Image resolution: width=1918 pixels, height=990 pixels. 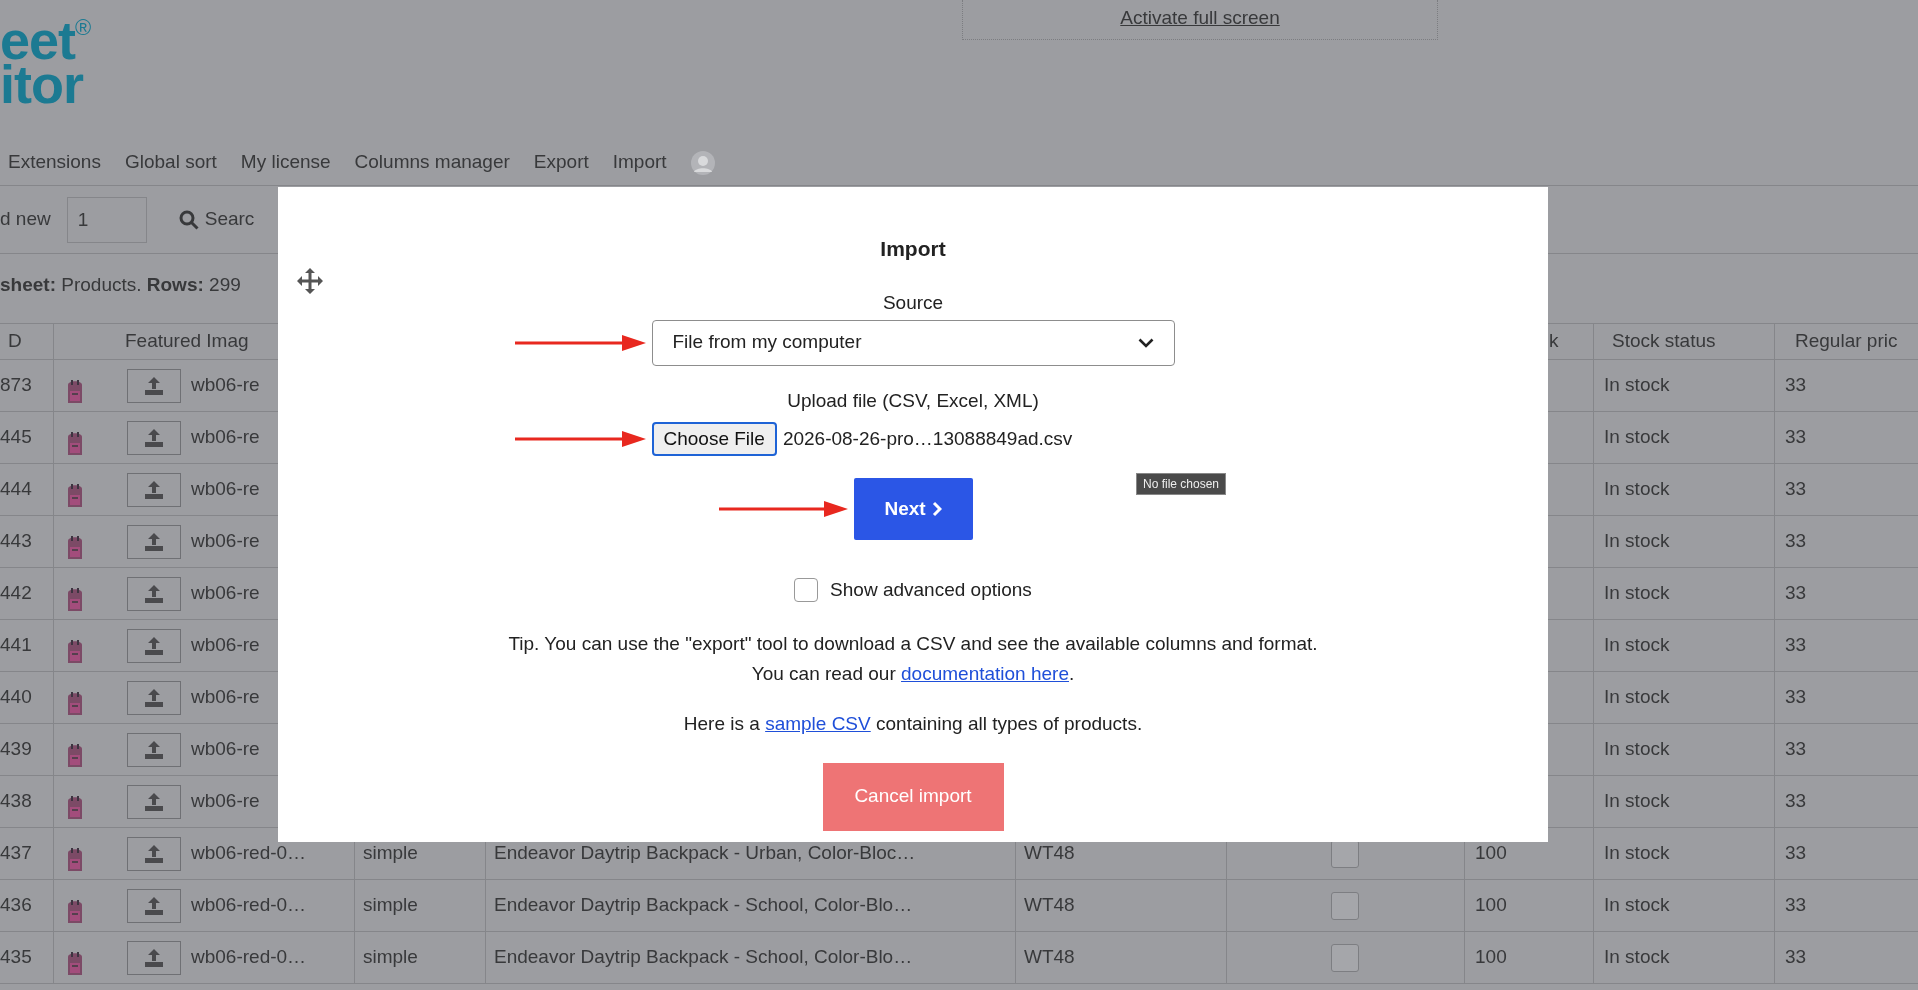 What do you see at coordinates (120, 284) in the screenshot?
I see `sheet-info: sheet: Products. Rows: 299` at bounding box center [120, 284].